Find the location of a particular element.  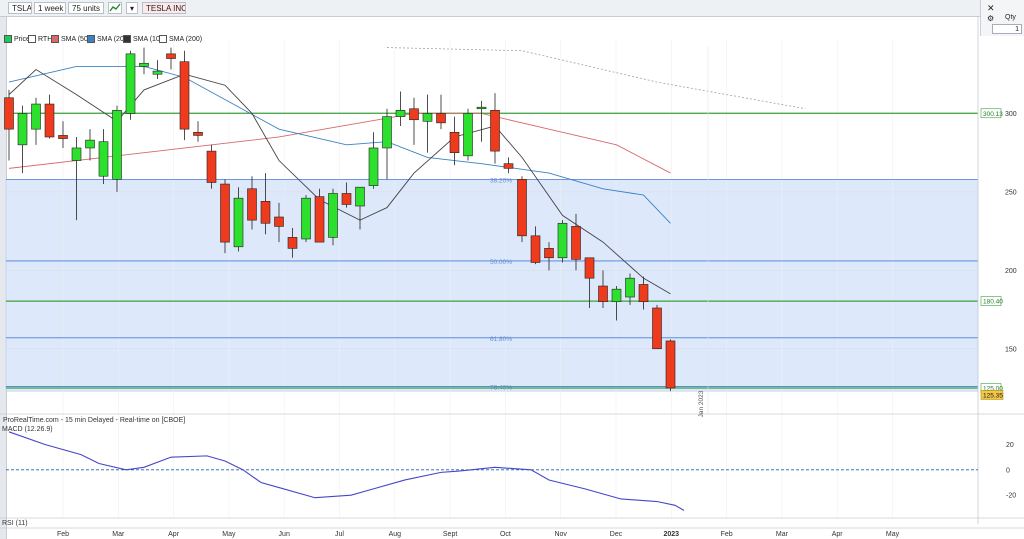

sma200-line is located at coordinates (596, 78).